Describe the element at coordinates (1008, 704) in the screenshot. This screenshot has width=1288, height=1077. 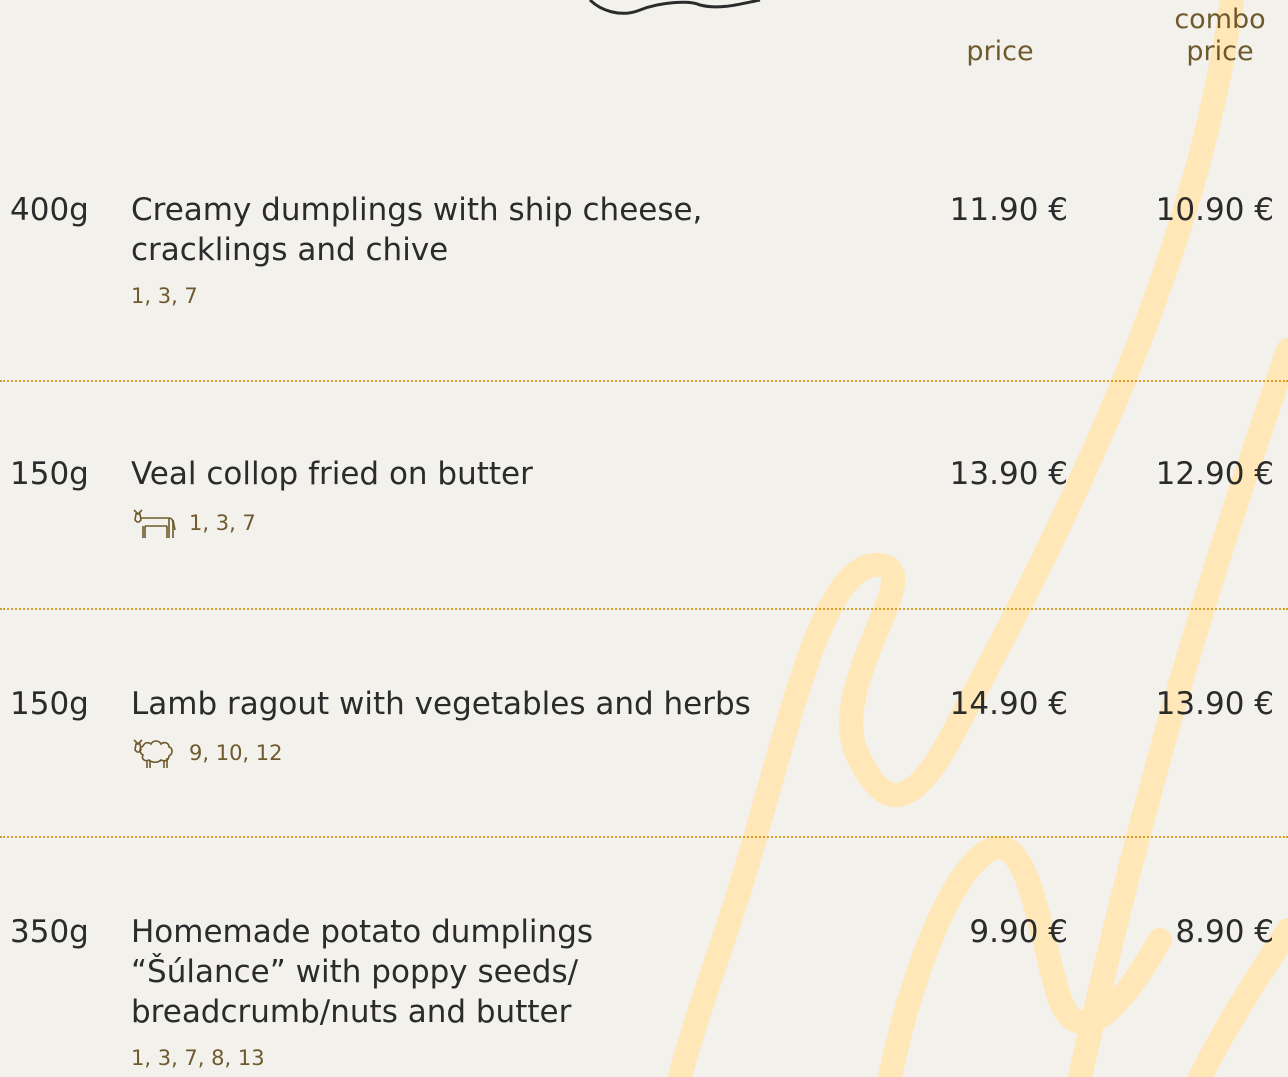
I see `item-price: 14.90 €` at that location.